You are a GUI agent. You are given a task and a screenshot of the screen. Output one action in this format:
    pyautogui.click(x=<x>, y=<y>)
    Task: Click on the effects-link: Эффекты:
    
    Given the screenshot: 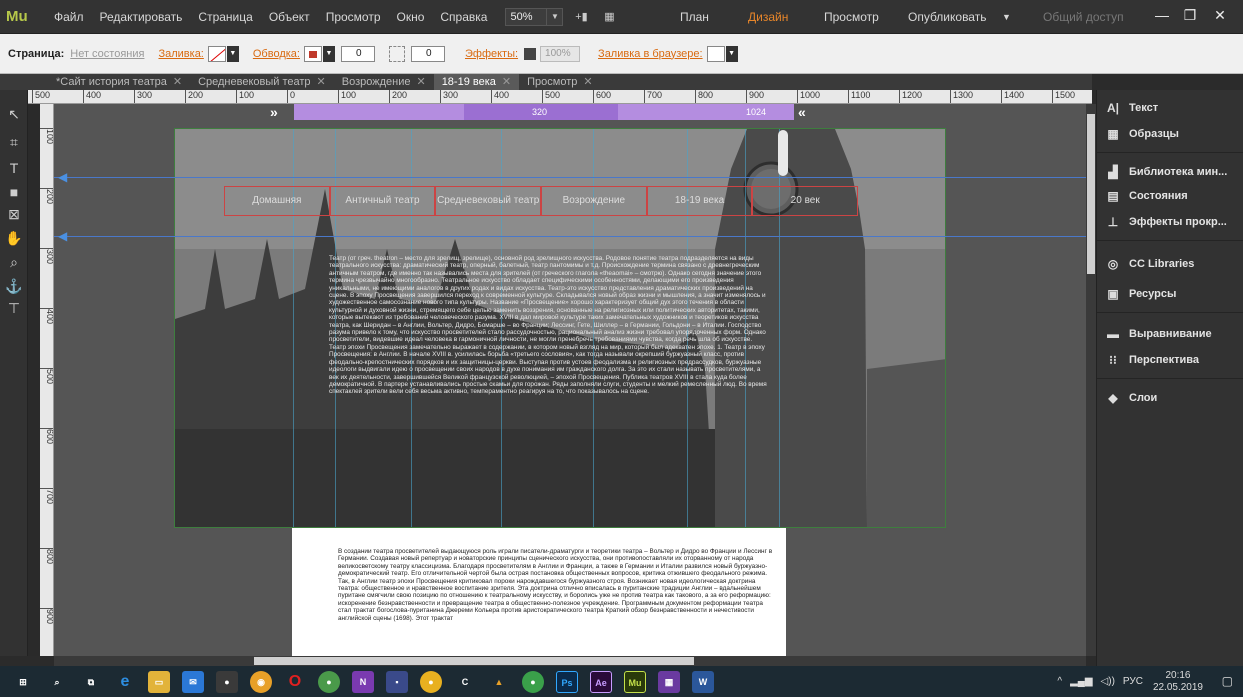 What is the action you would take?
    pyautogui.click(x=491, y=54)
    